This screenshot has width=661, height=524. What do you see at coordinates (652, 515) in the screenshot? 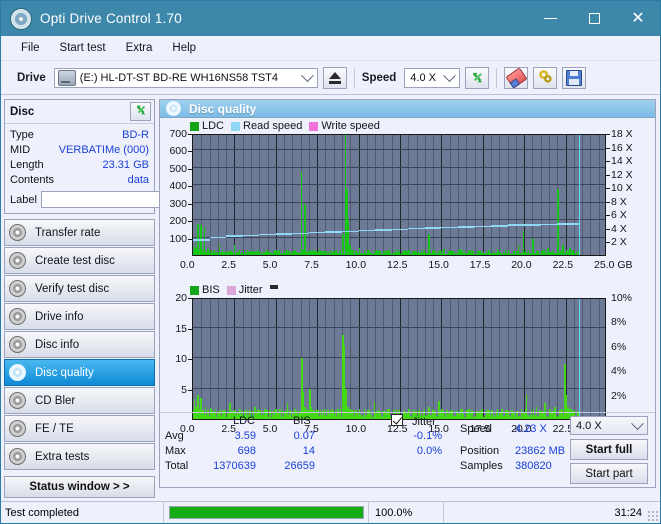
I see `resize-grip` at bounding box center [652, 515].